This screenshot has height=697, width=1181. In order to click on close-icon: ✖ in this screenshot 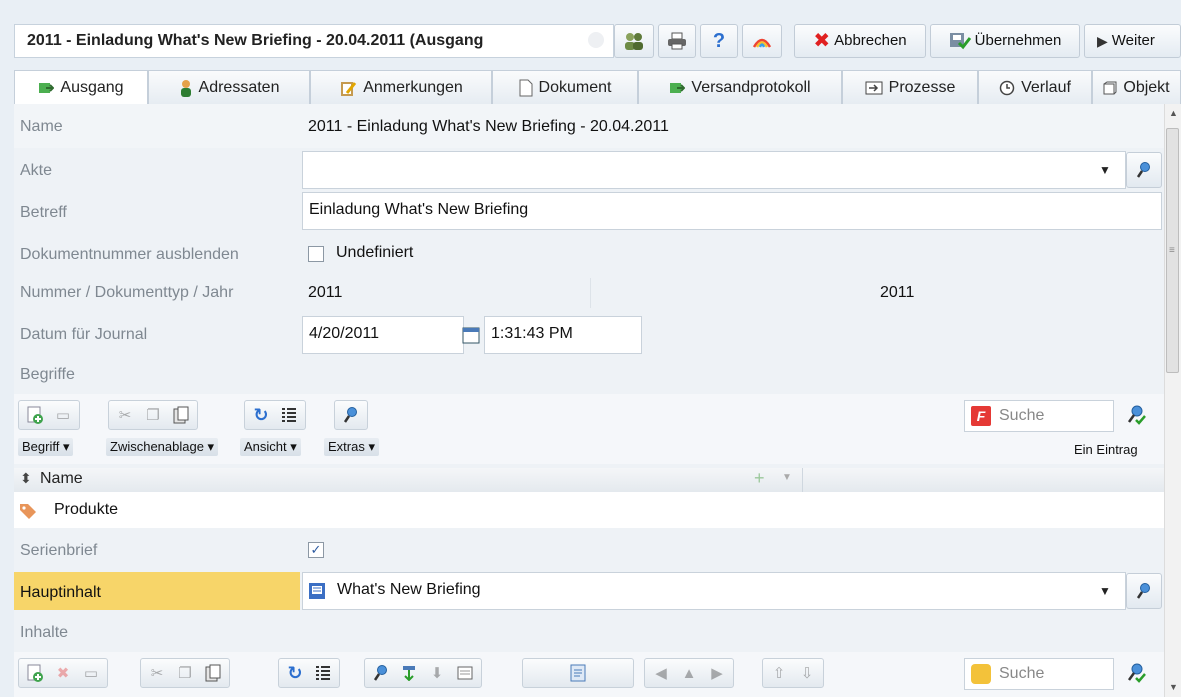, I will do `click(822, 41)`.